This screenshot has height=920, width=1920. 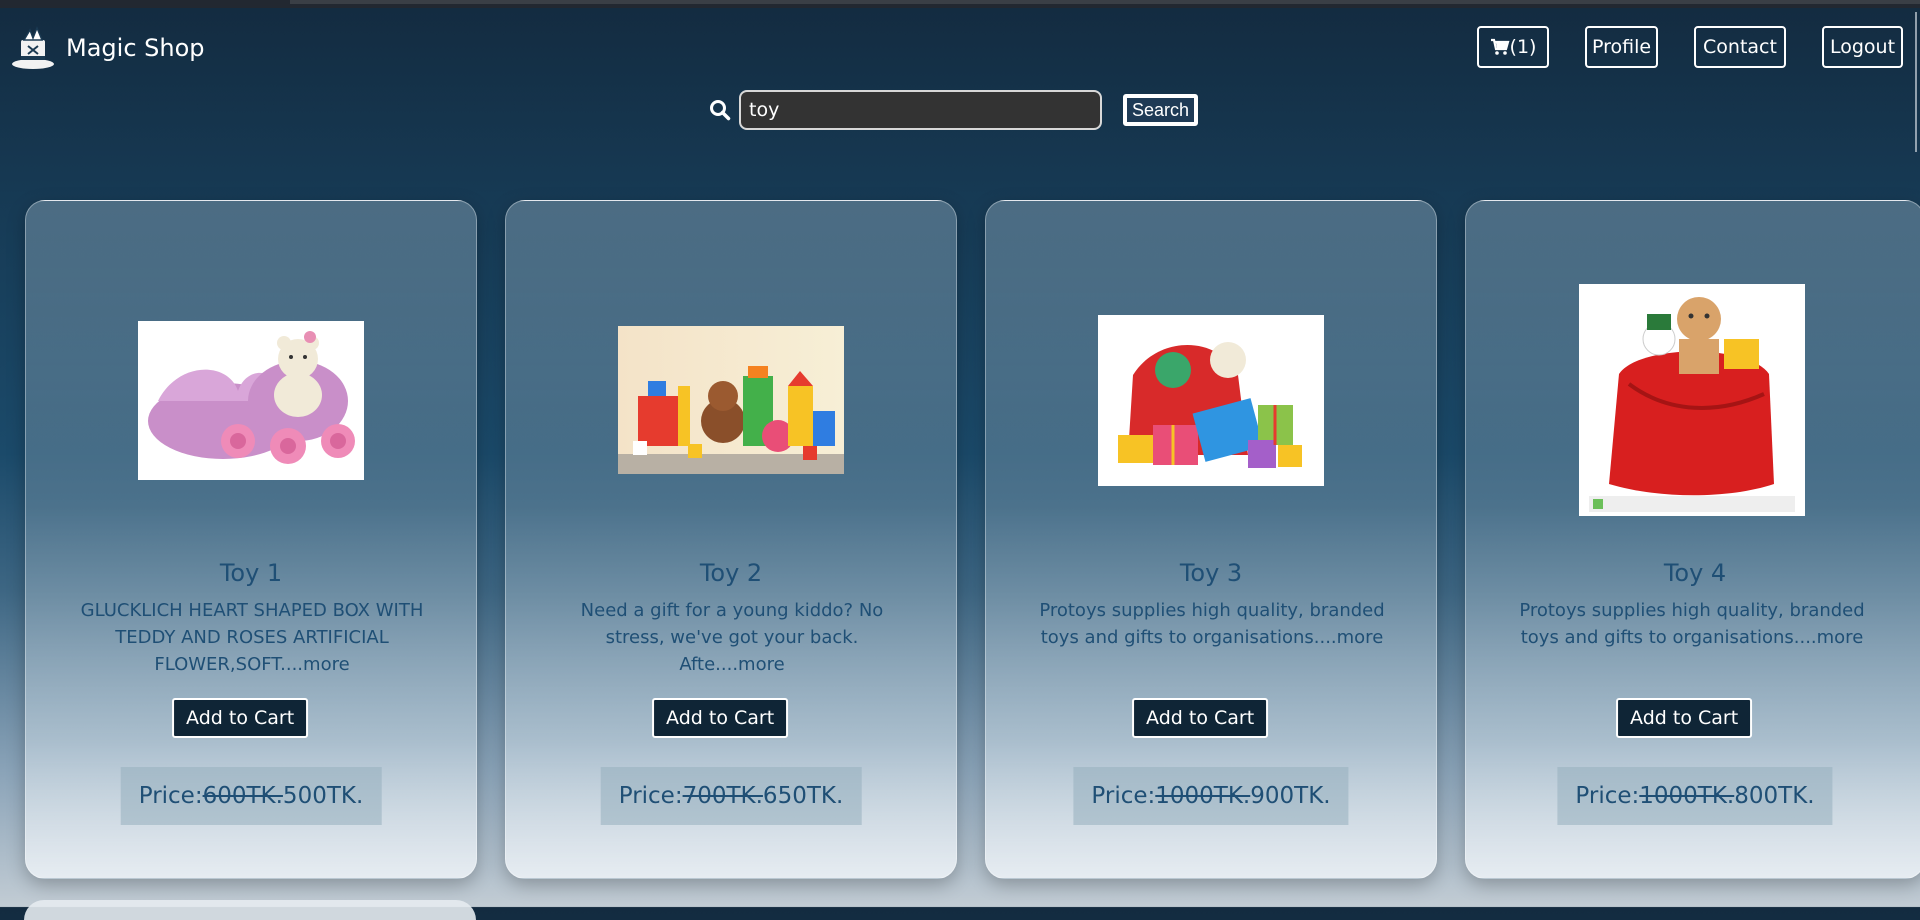 What do you see at coordinates (803, 796) in the screenshot?
I see `new-price: 650TK.` at bounding box center [803, 796].